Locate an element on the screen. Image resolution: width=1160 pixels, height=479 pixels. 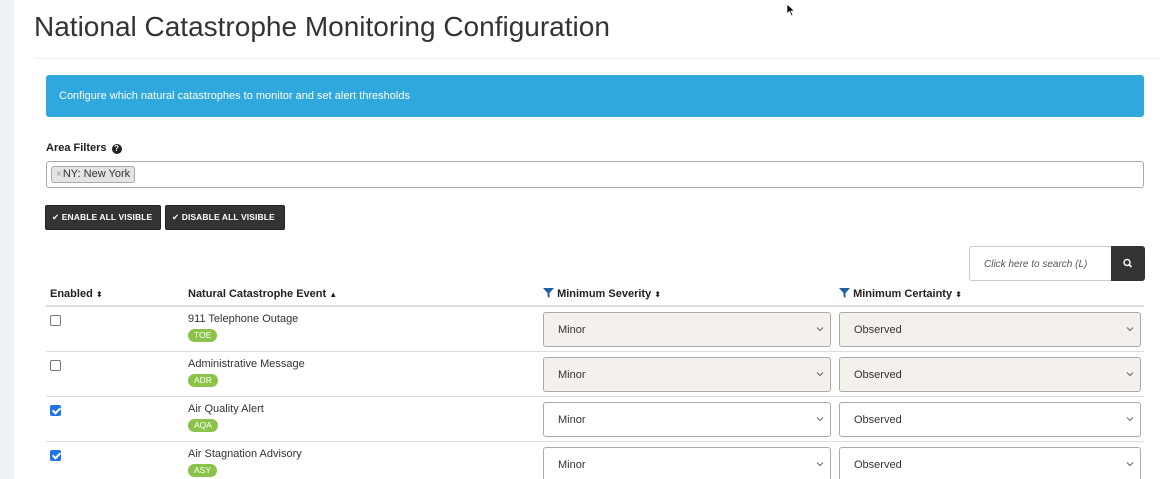
chip-remove-icon: × is located at coordinates (59, 174).